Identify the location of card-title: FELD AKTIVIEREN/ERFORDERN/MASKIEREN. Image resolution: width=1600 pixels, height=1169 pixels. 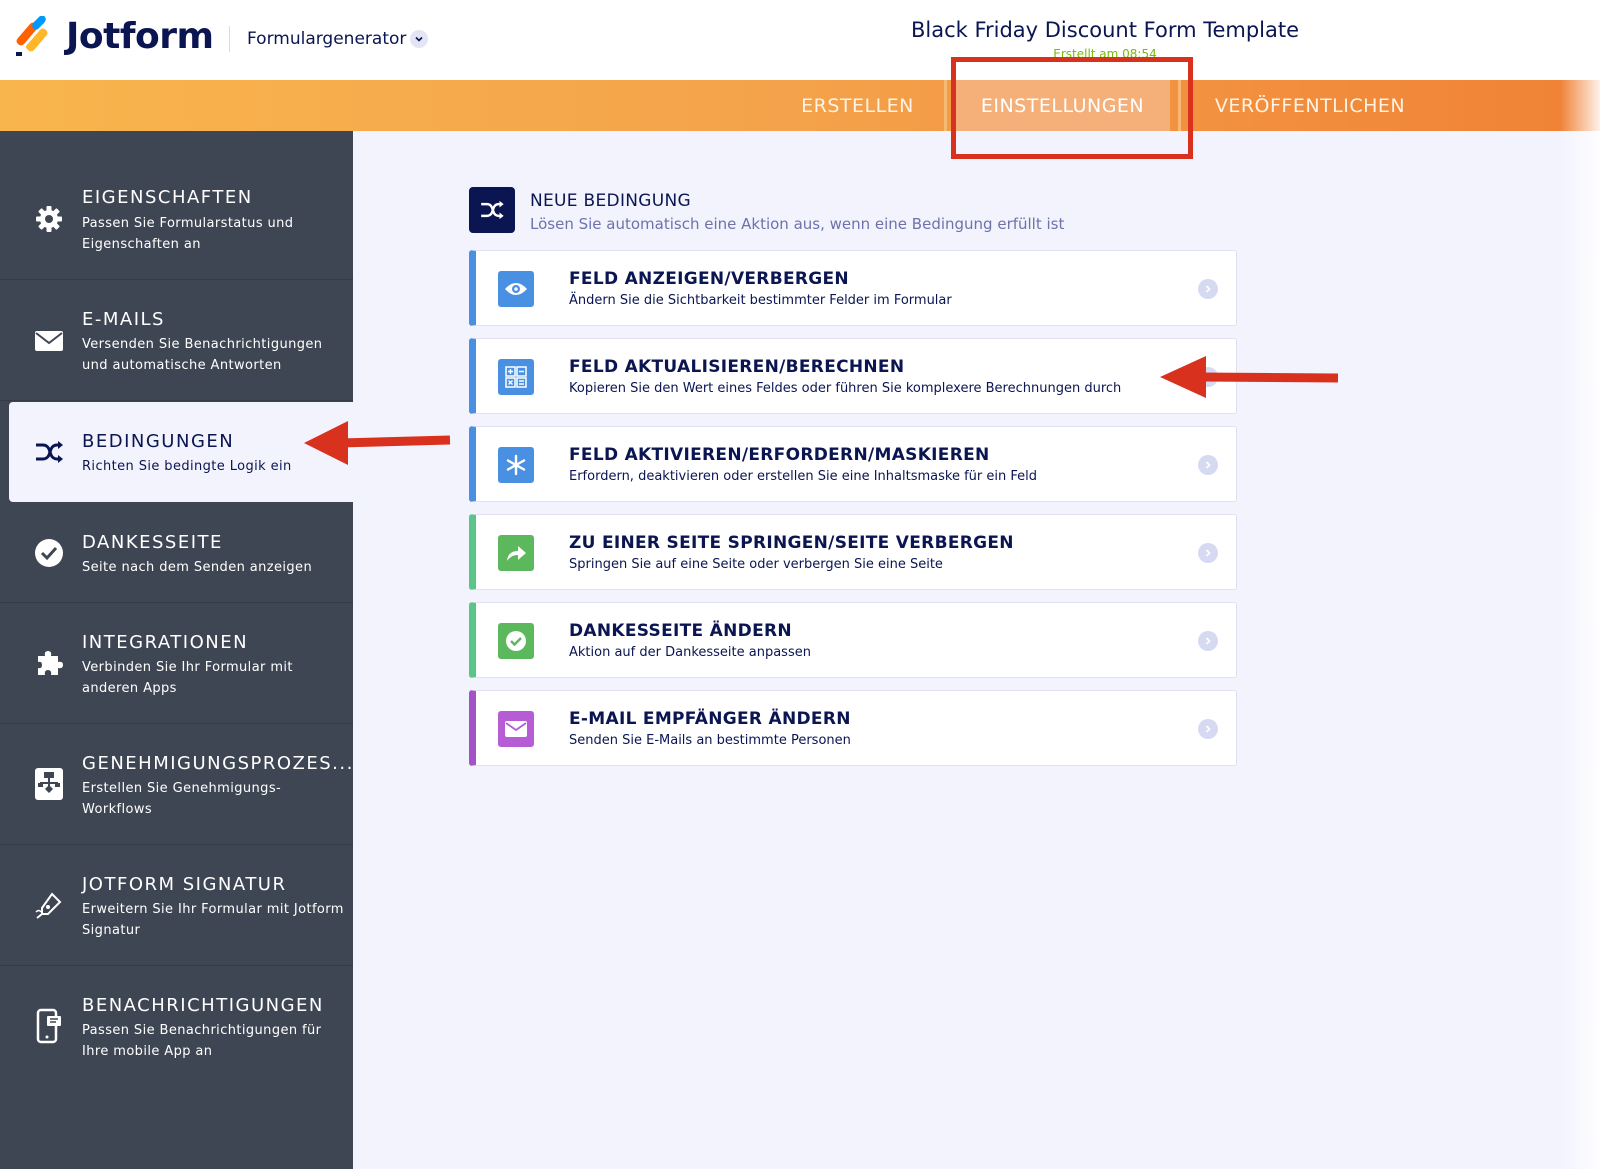
(779, 455).